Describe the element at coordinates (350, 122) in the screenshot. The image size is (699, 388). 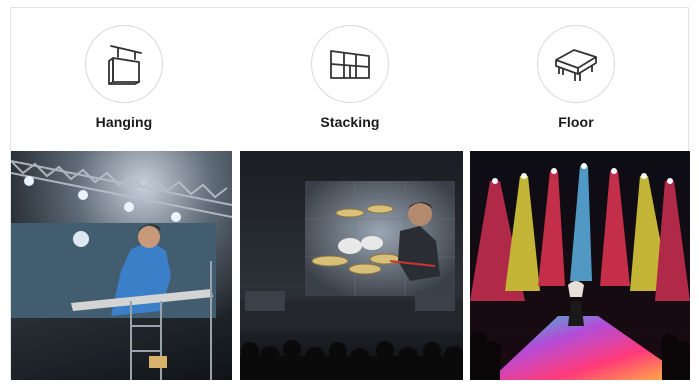
I see `option-label-stacking: Stacking` at that location.